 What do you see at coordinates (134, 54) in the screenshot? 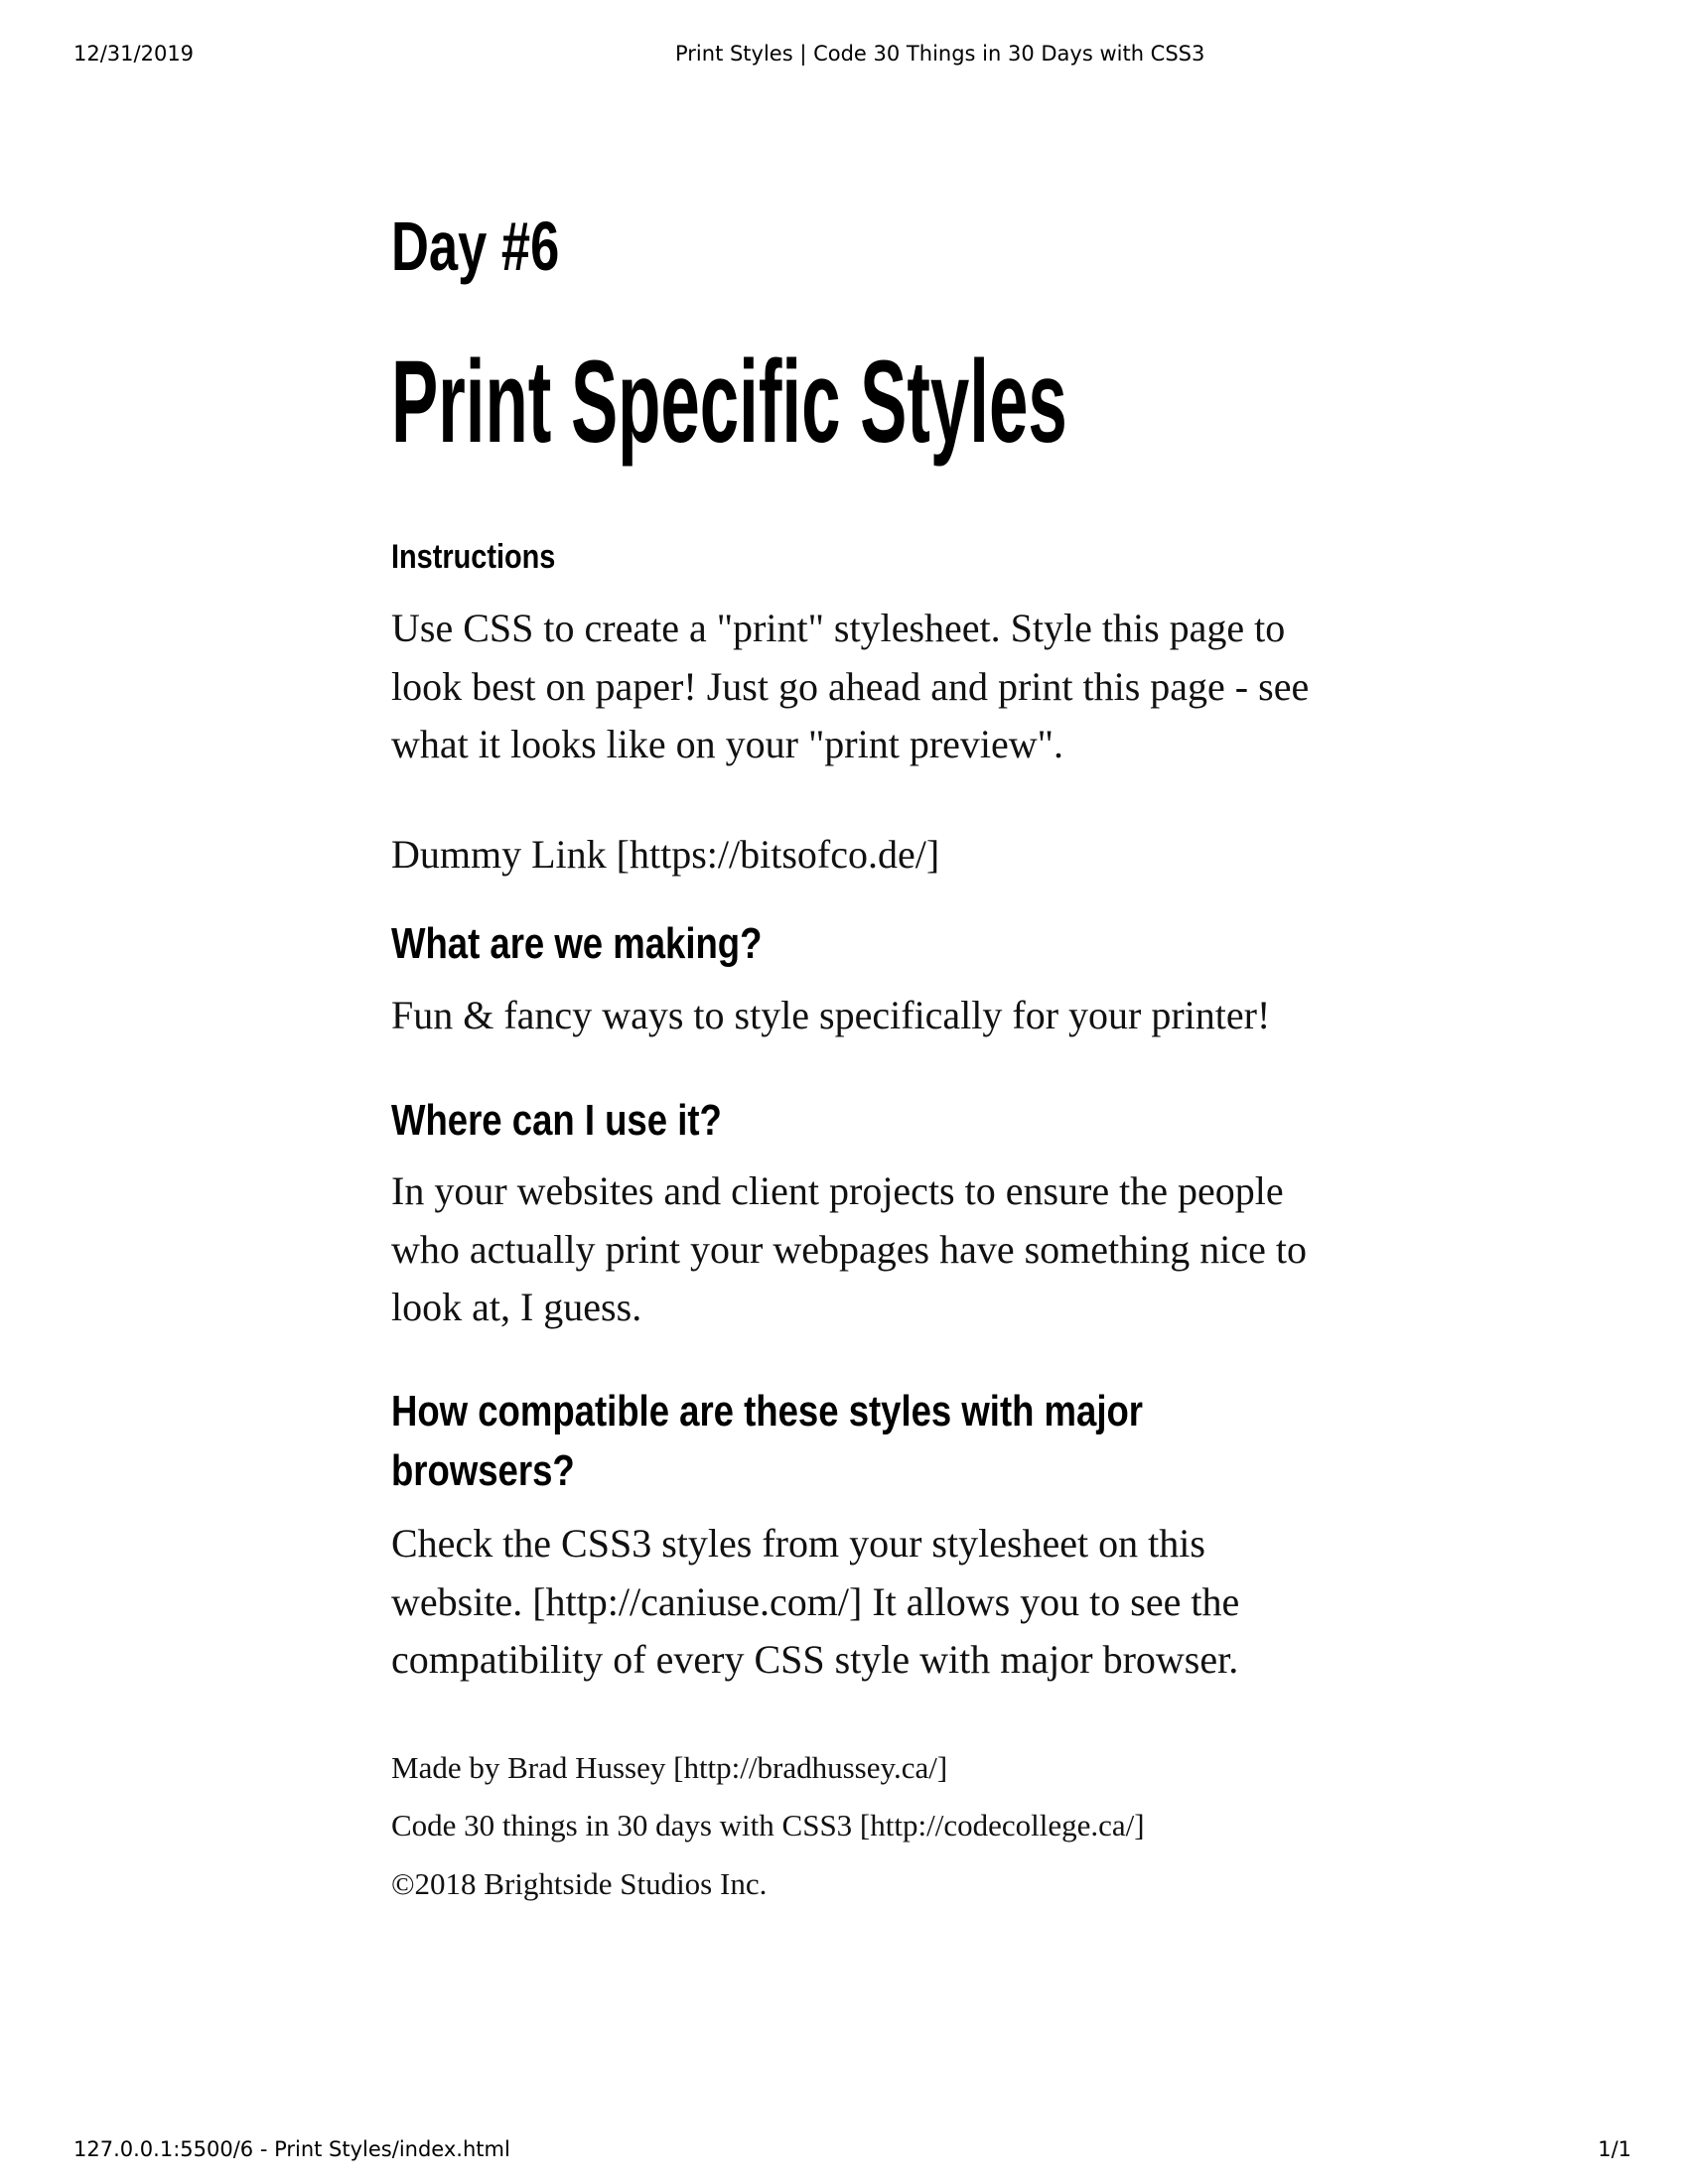
I see `print-date: 12/31/2019` at bounding box center [134, 54].